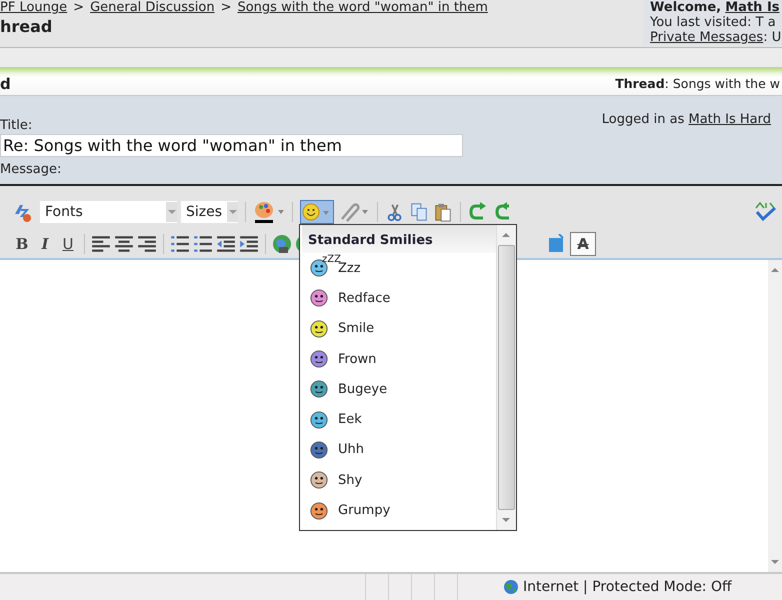 The image size is (782, 600). Describe the element at coordinates (364, 510) in the screenshot. I see `smiley-name: Grumpy` at that location.